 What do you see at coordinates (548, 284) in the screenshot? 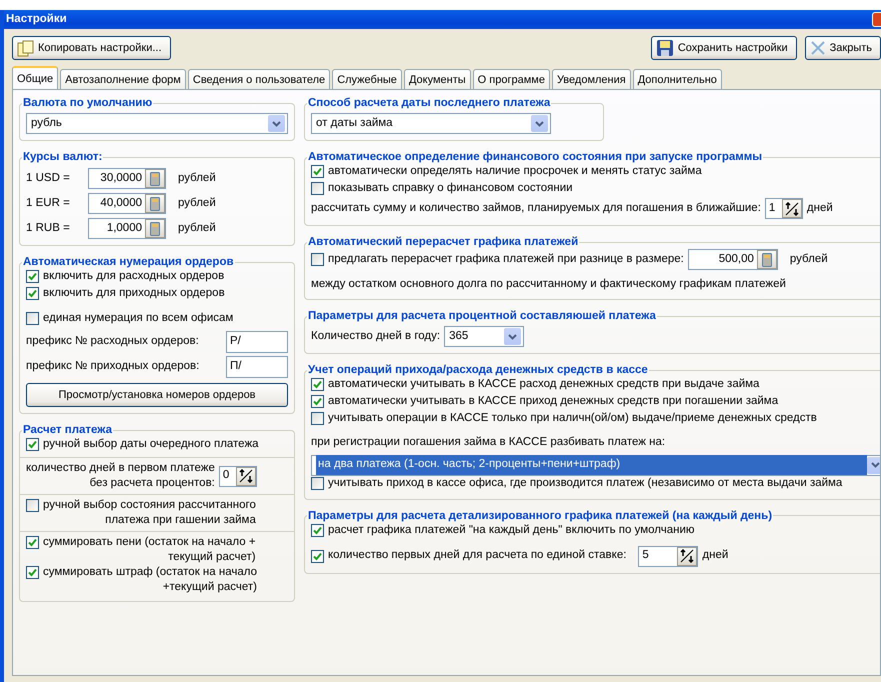
I see `description-text: между остатком основного долга по рассчитанному и фактическому графикам платежей` at bounding box center [548, 284].